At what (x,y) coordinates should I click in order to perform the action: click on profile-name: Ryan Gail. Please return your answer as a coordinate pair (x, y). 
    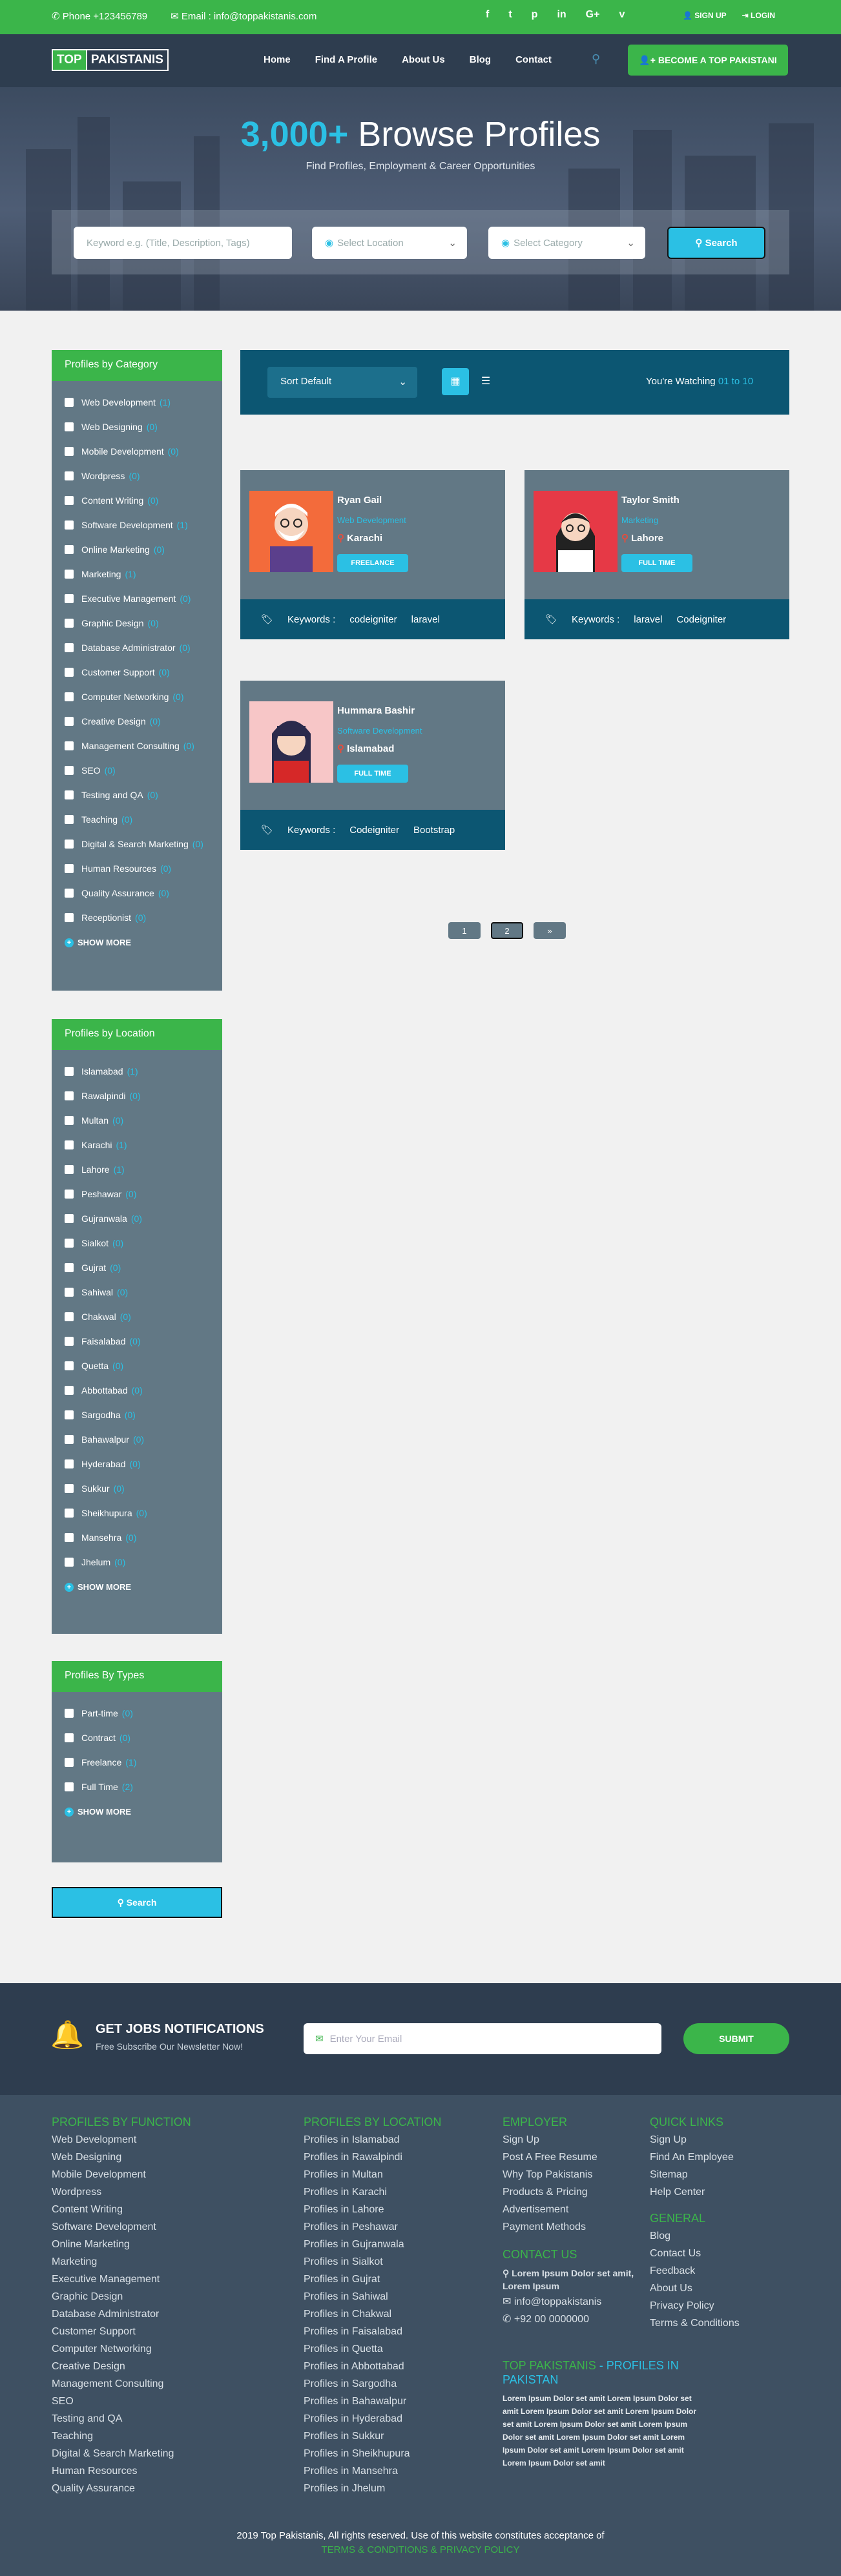
    Looking at the image, I should click on (359, 500).